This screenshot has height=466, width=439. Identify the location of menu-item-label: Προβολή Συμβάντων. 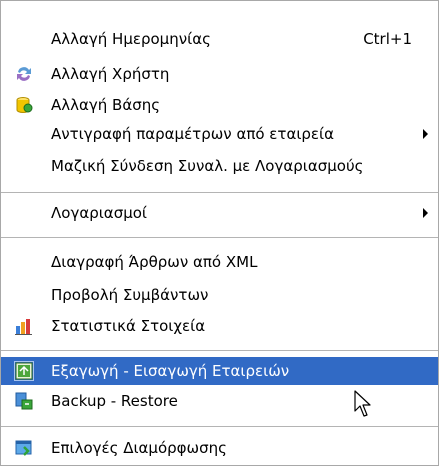
(130, 295).